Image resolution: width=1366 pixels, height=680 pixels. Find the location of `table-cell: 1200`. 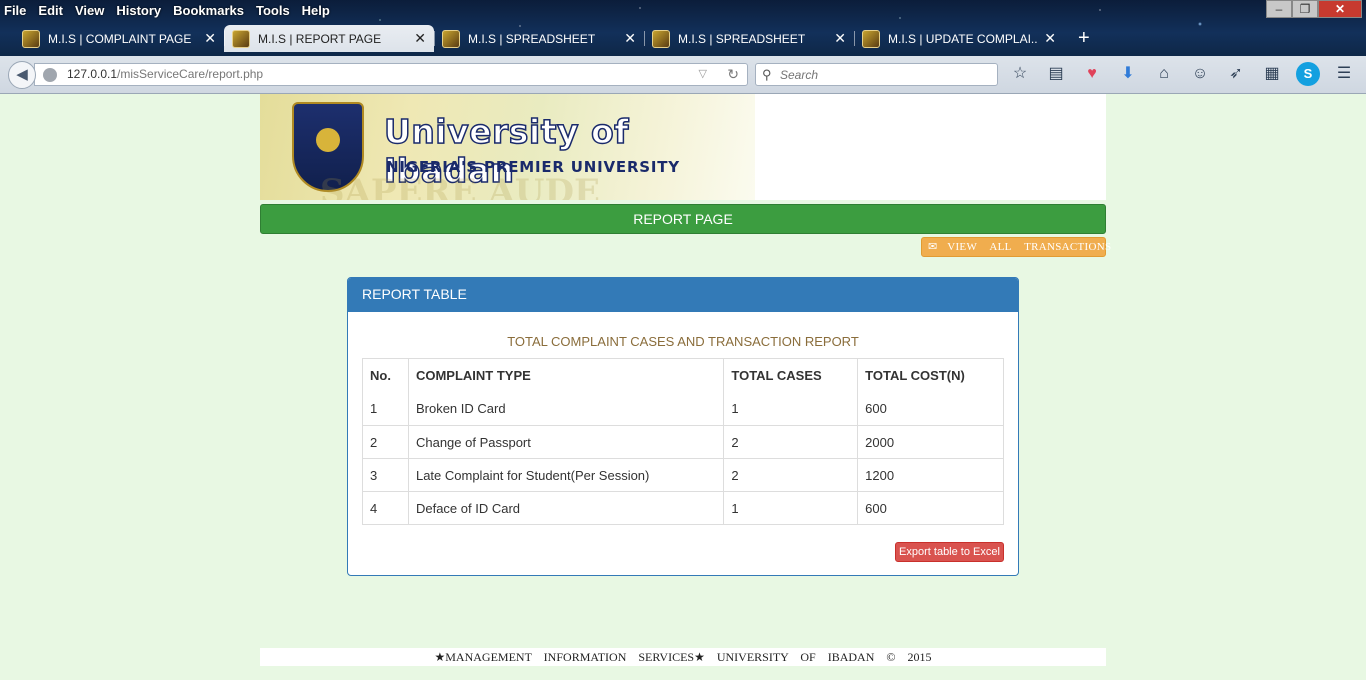

table-cell: 1200 is located at coordinates (930, 475).